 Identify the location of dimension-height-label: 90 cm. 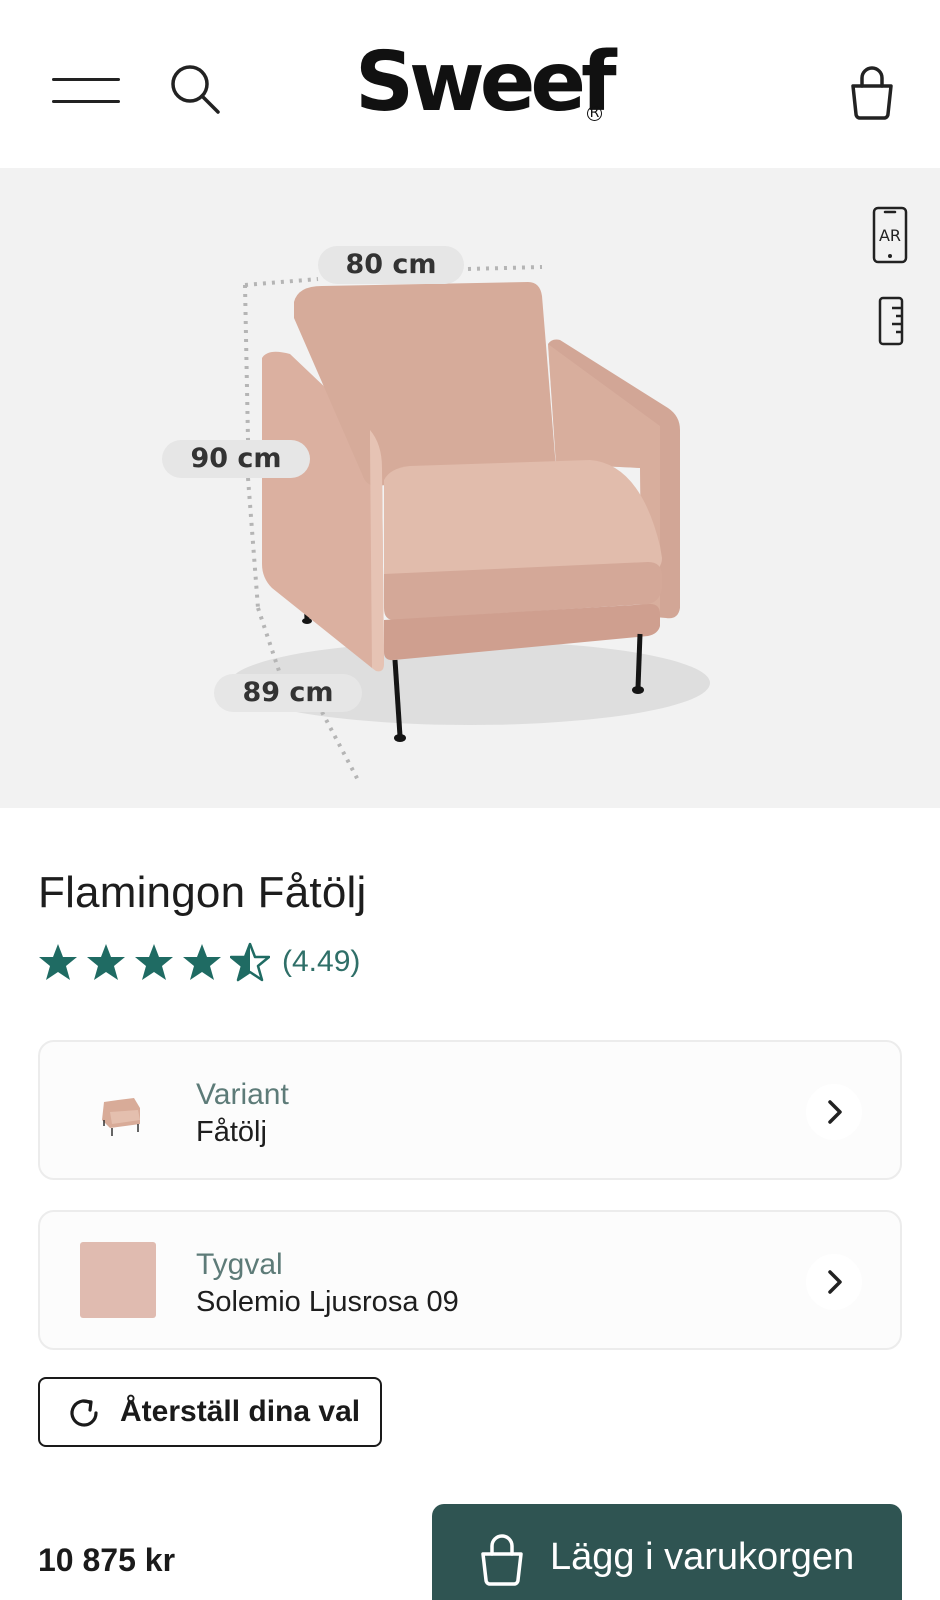
(236, 459).